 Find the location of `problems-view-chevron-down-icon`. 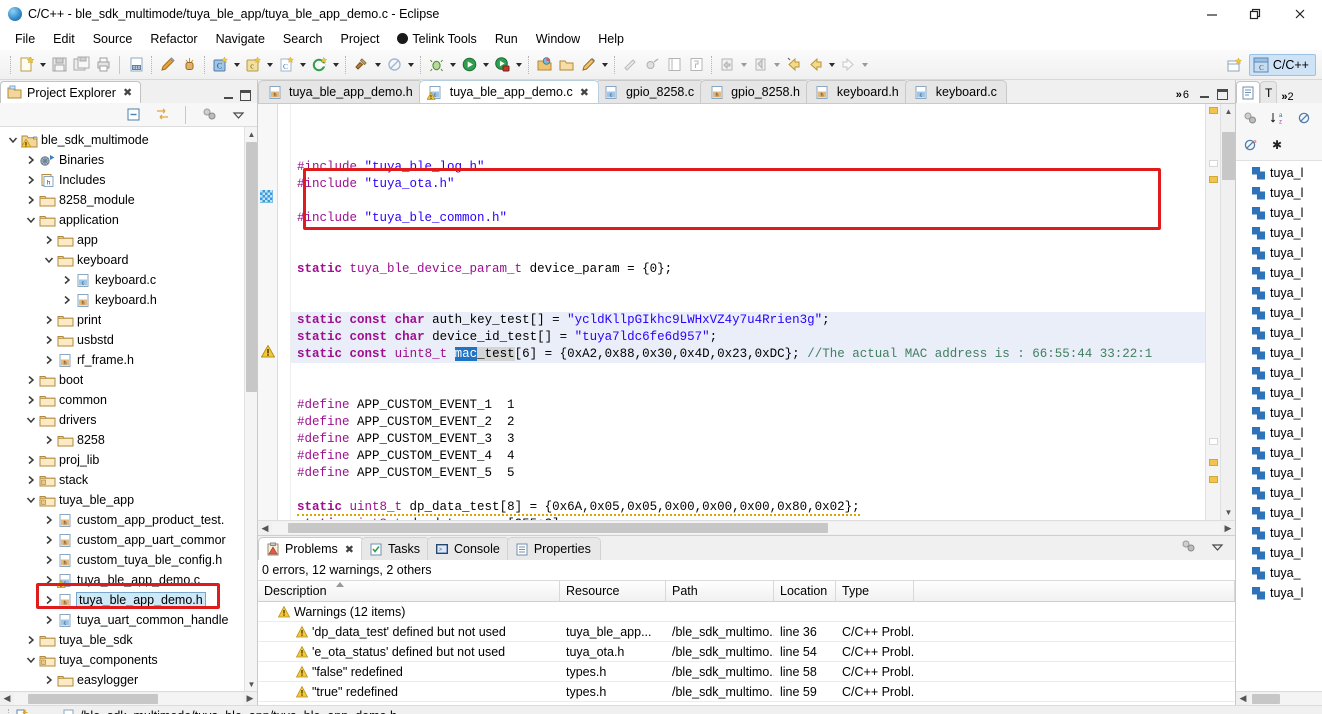

problems-view-chevron-down-icon is located at coordinates (1217, 546).